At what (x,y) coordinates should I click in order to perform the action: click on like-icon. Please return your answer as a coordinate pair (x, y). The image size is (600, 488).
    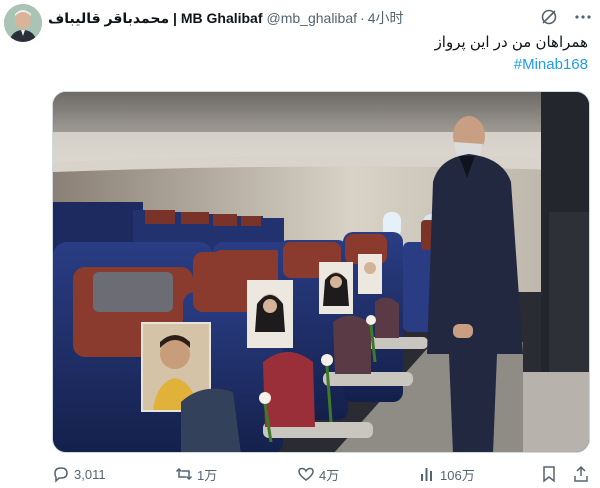
    Looking at the image, I should click on (306, 474).